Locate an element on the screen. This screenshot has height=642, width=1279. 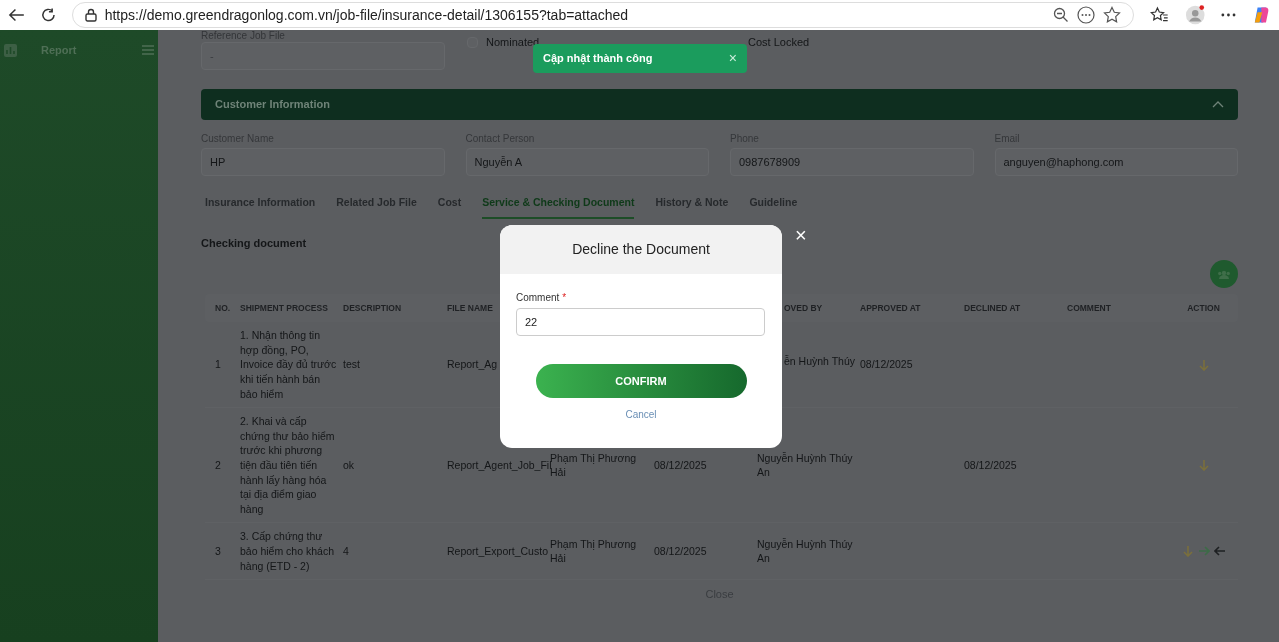
section-title: Checking document is located at coordinates (254, 243).